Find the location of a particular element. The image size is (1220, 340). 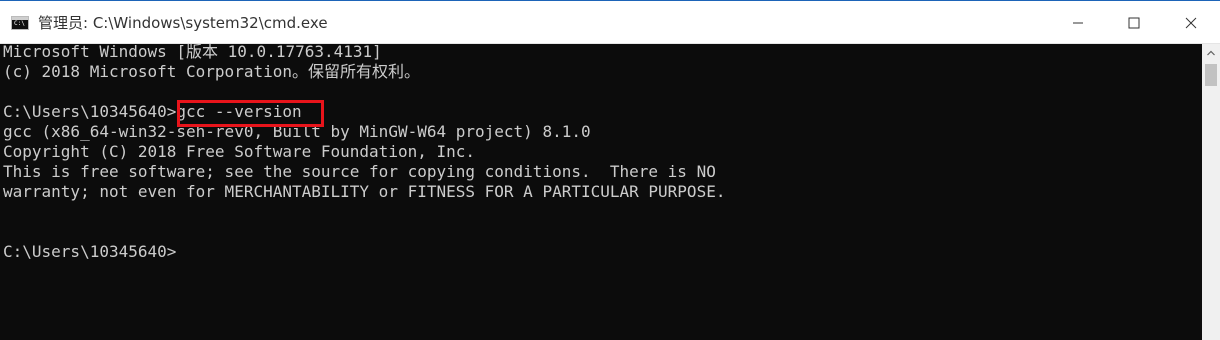

close-button is located at coordinates (1191, 23).